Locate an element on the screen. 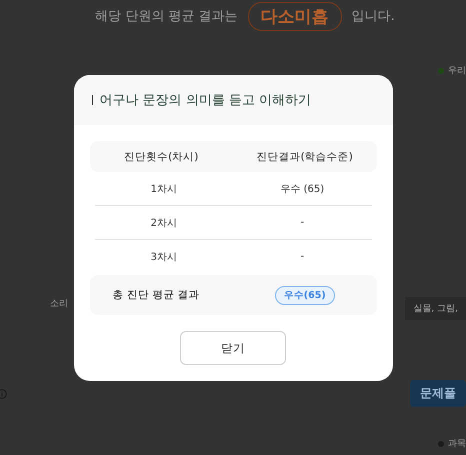 This screenshot has width=466, height=455. dialog-title: 어구나 문장의 의미를 듣고 이해하기 is located at coordinates (206, 100).